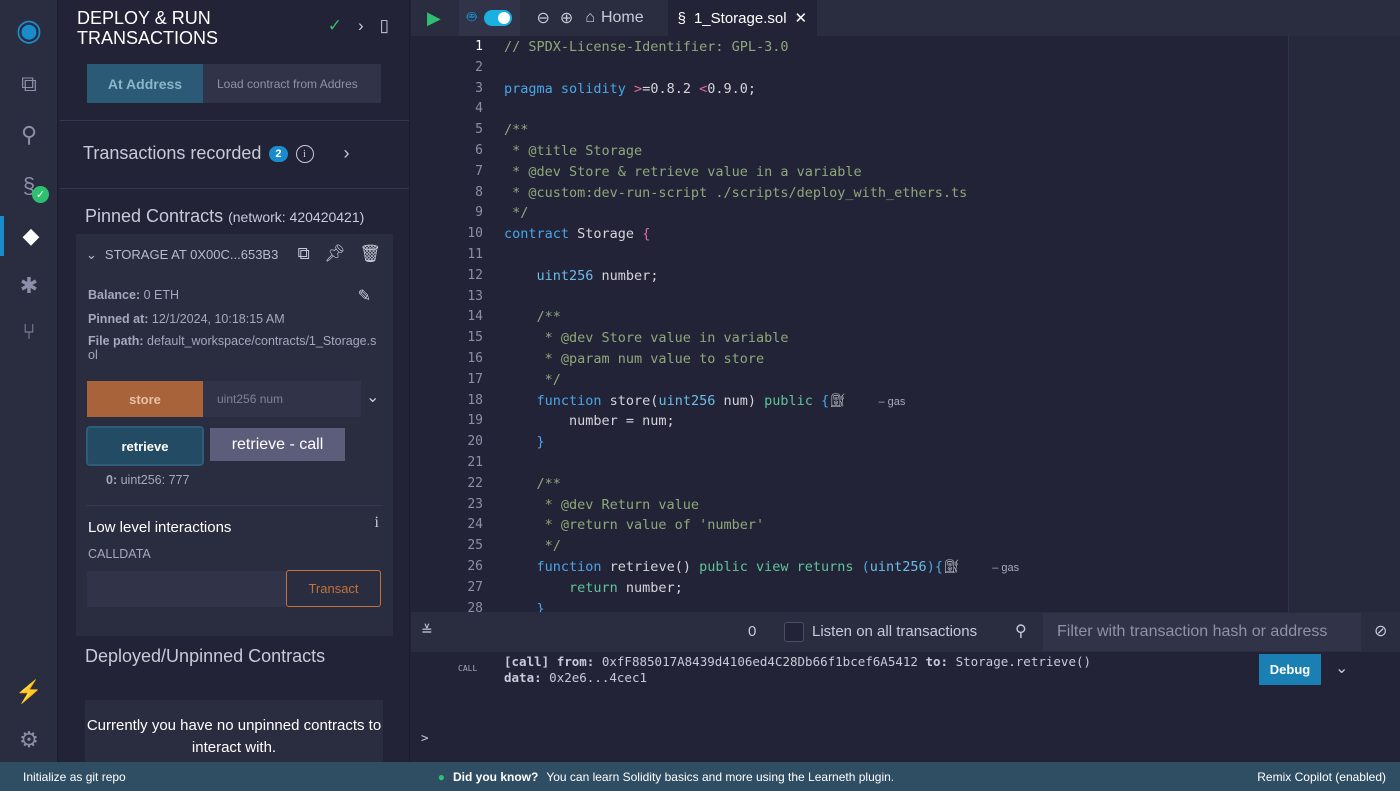 Image resolution: width=1400 pixels, height=791 pixels. Describe the element at coordinates (472, 18) in the screenshot. I see `robot-icon: 🤖︎` at that location.